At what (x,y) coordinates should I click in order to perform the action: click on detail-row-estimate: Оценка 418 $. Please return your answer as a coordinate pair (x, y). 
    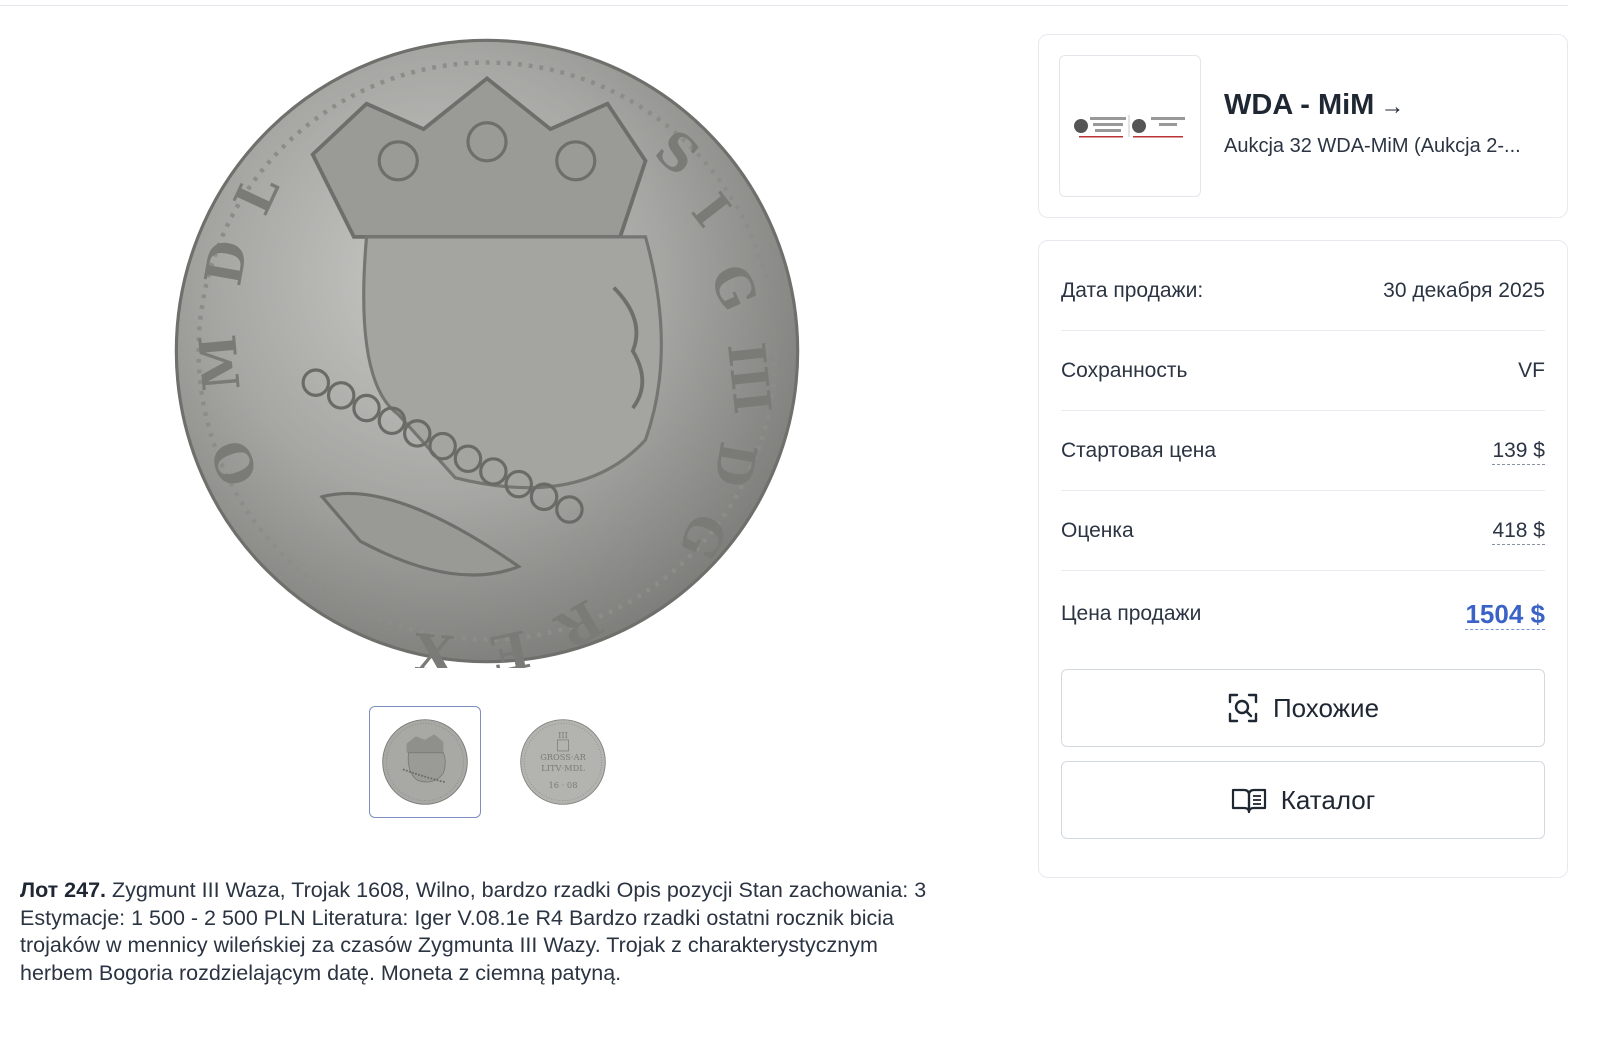
    Looking at the image, I should click on (1303, 531).